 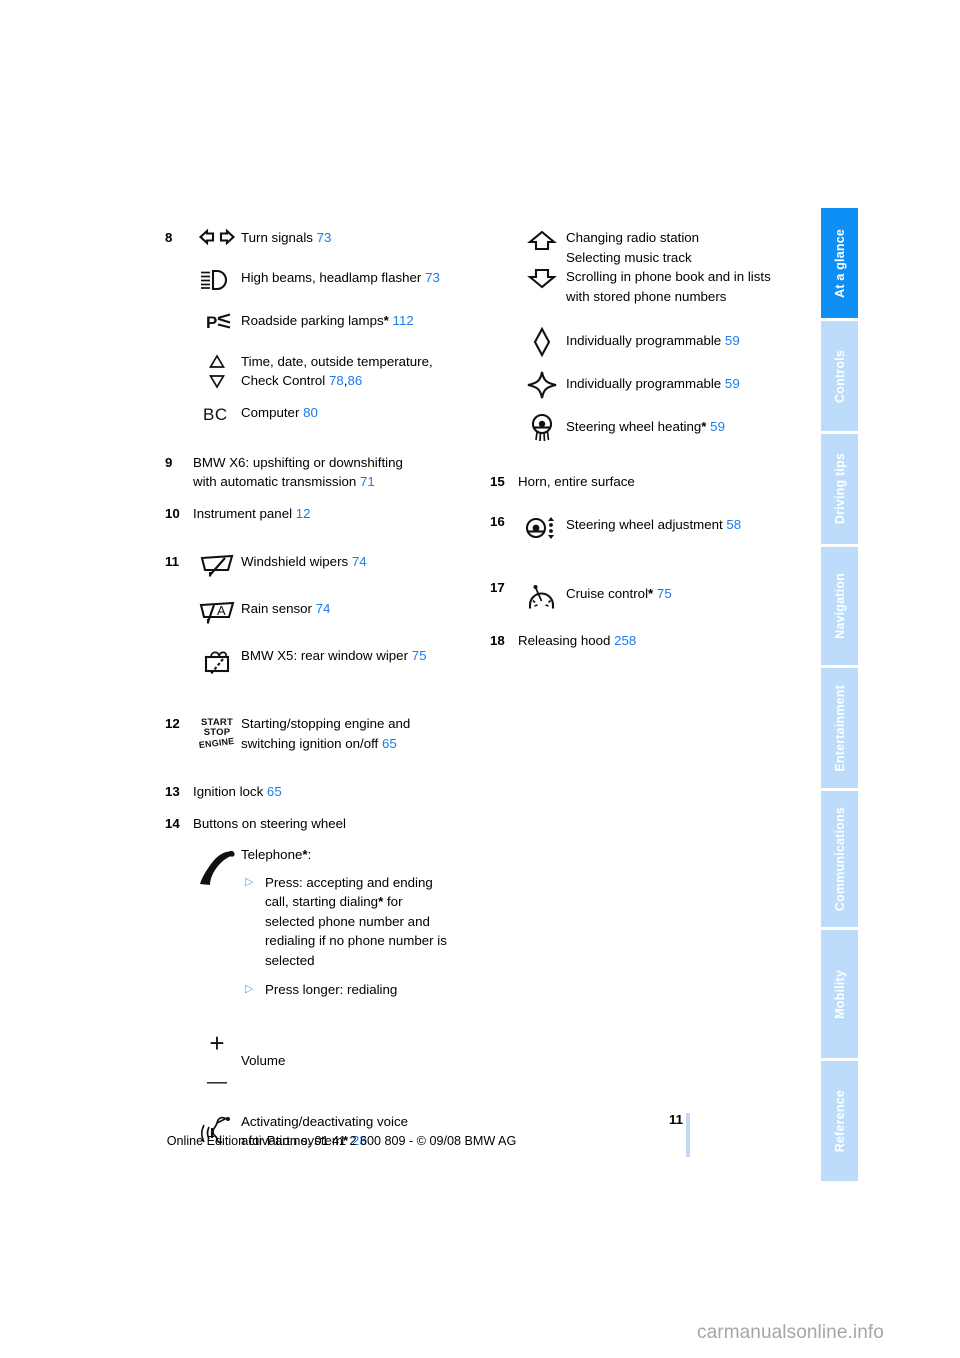 I want to click on tab-label: At a glance, so click(x=839, y=263).